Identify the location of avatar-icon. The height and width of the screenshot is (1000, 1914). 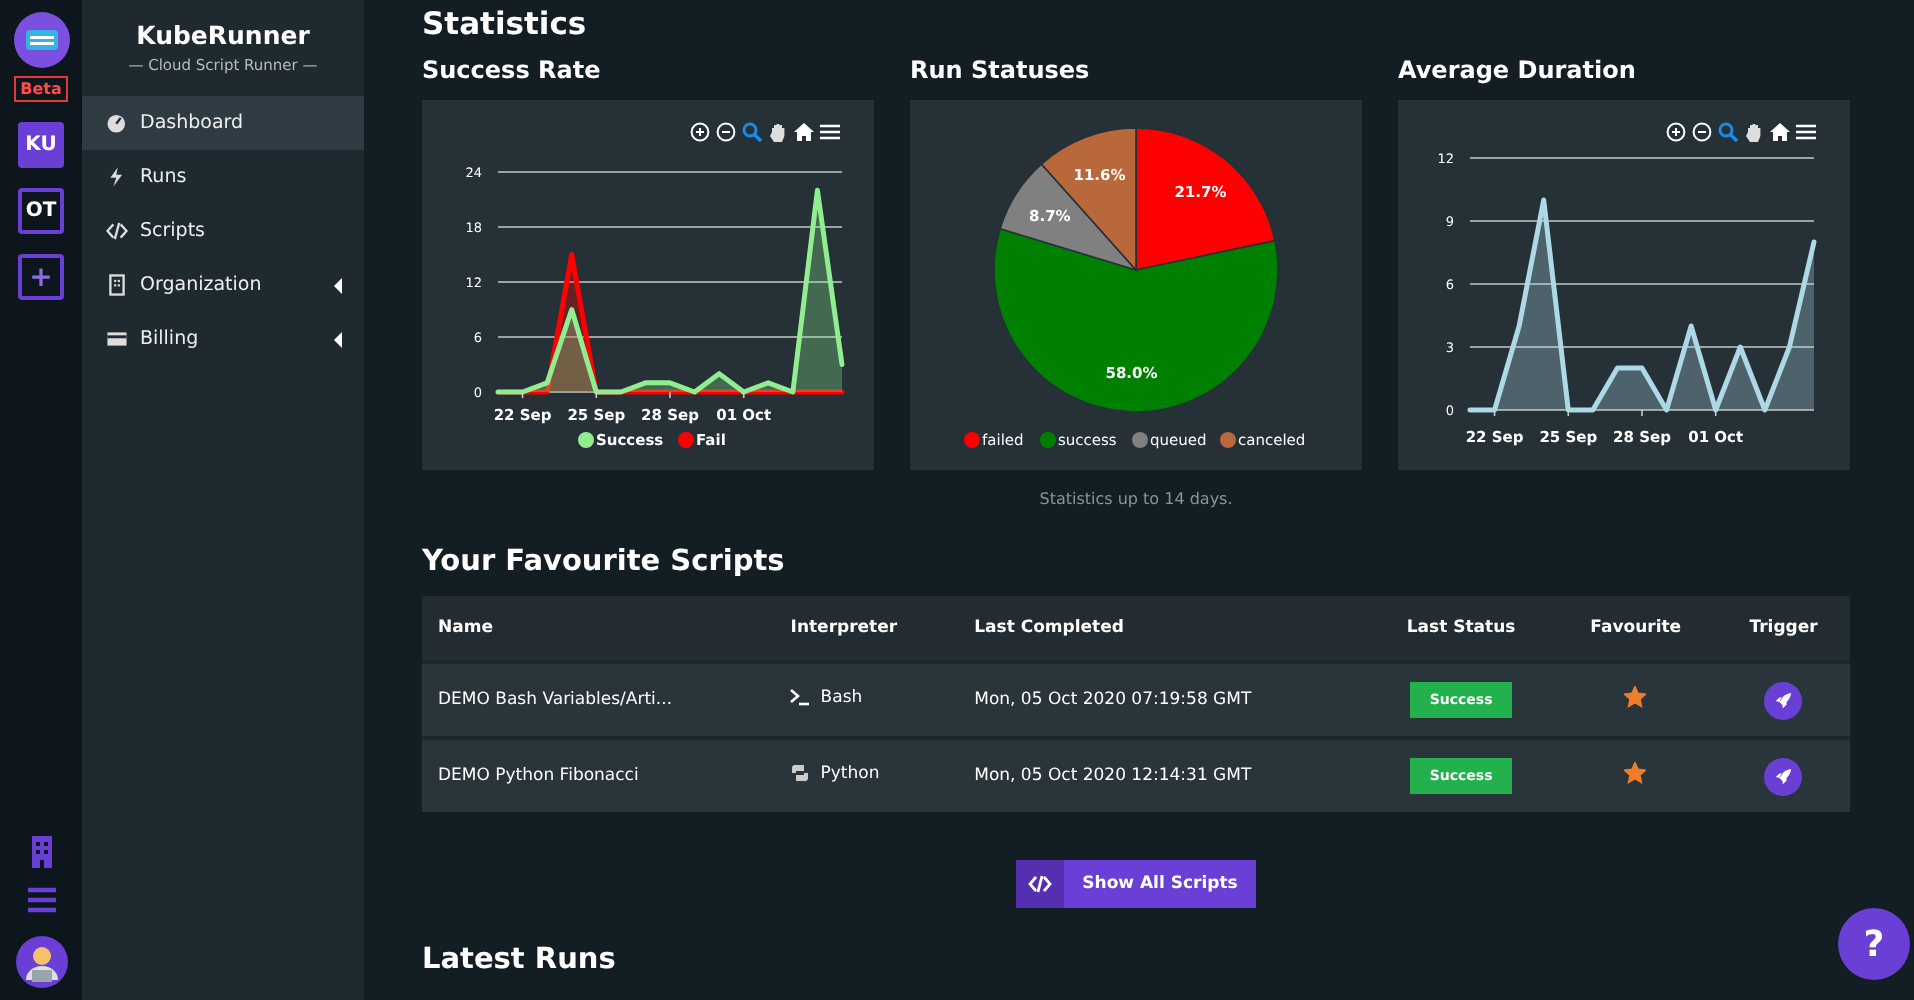
(41, 962).